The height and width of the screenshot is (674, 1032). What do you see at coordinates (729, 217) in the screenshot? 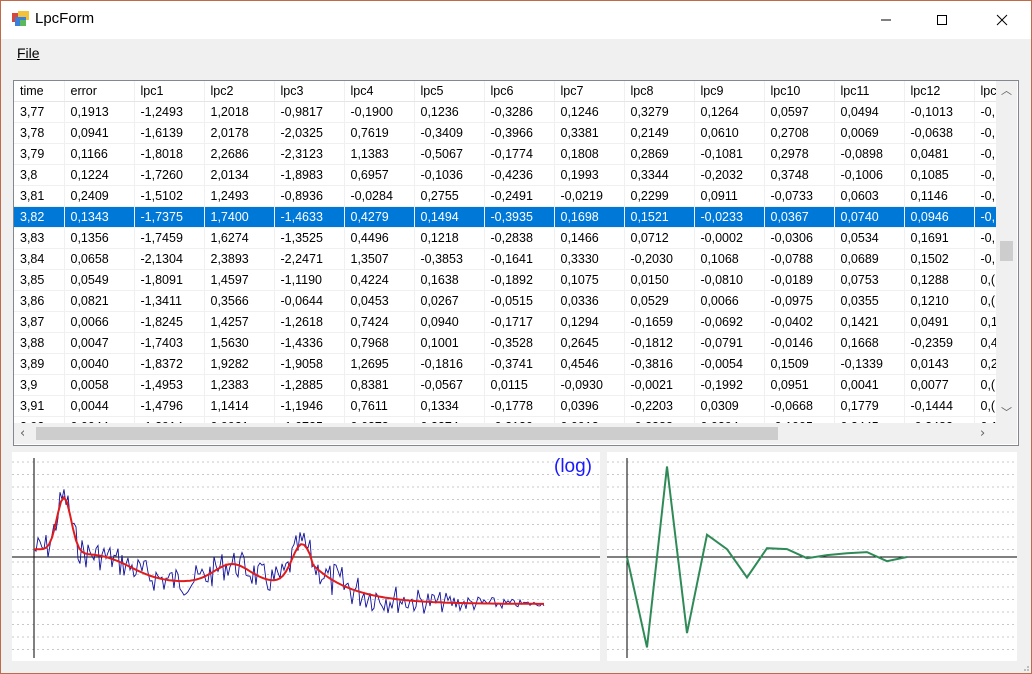
I see `table-cell: -0,0233` at bounding box center [729, 217].